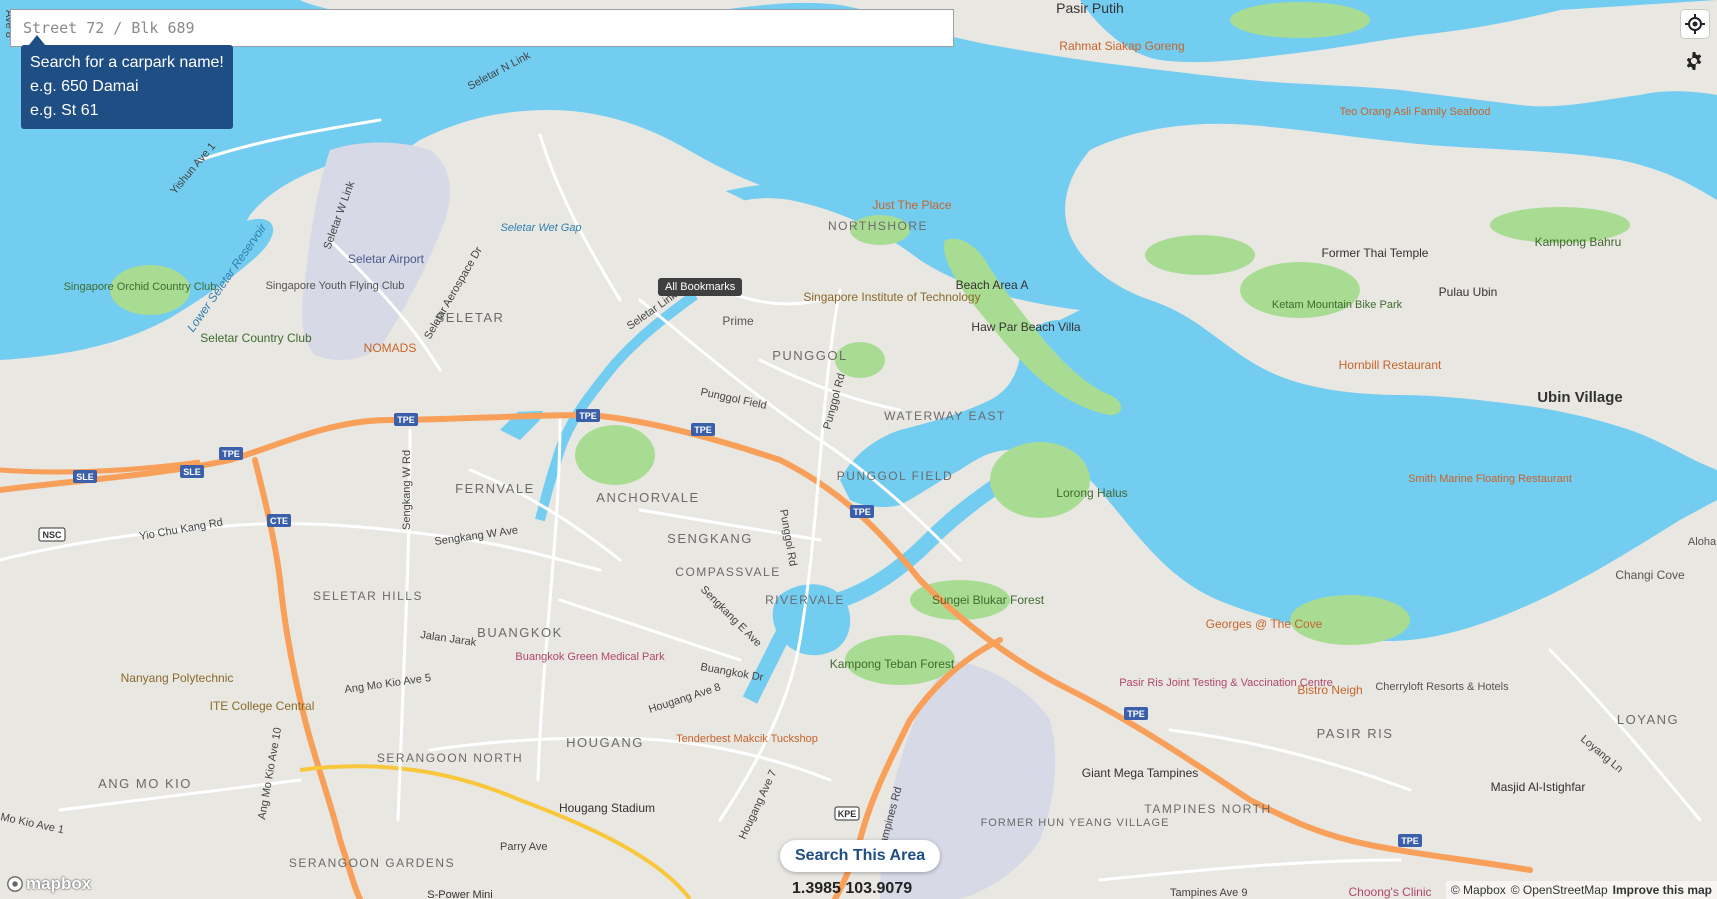  What do you see at coordinates (1414, 112) in the screenshot?
I see `poi-teo-orang-asli: Teo Orang Asli Family Seafood` at bounding box center [1414, 112].